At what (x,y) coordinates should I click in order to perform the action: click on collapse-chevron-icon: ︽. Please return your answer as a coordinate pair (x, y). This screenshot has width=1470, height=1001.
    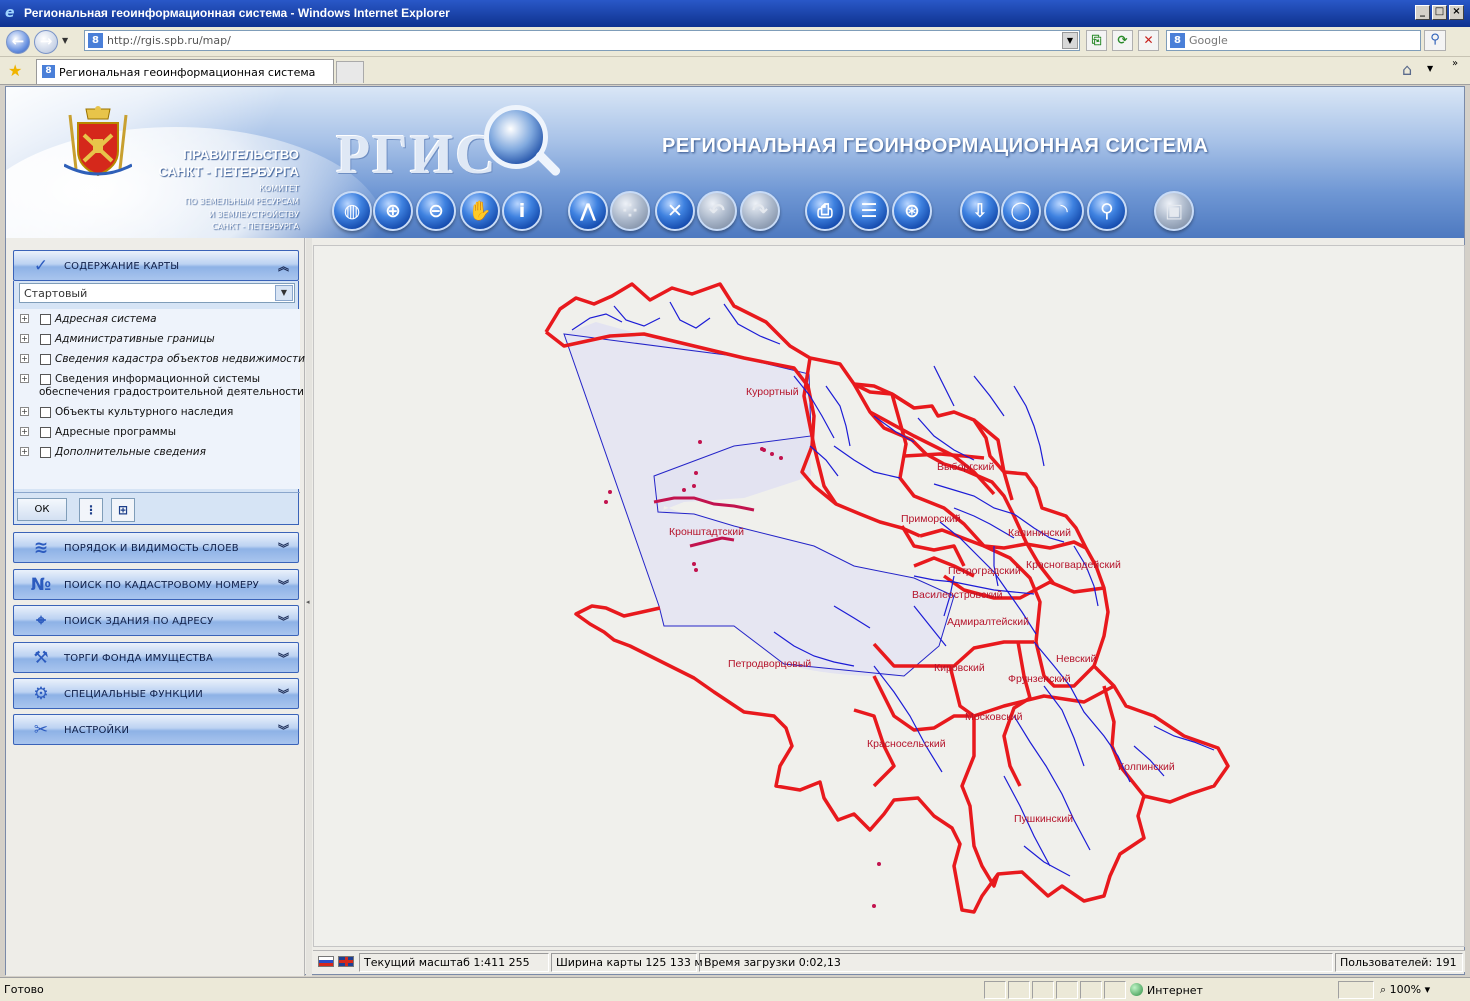
    Looking at the image, I should click on (283, 266).